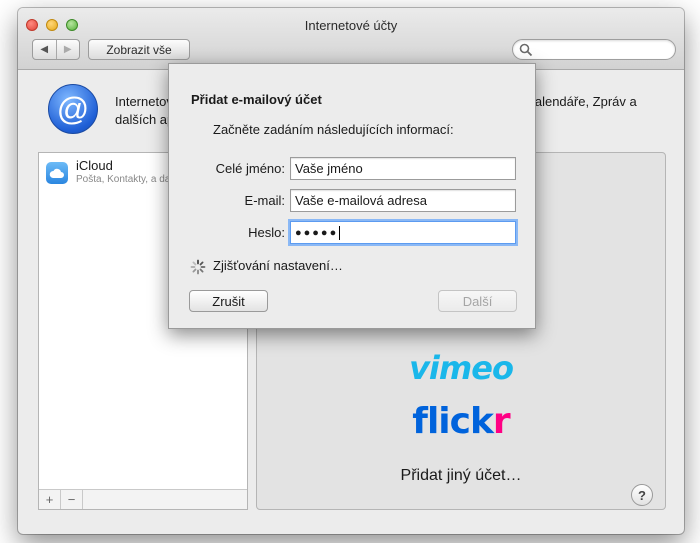 This screenshot has width=700, height=543. What do you see at coordinates (256, 99) in the screenshot?
I see `sheet-title: Přidat e-mailový účet` at bounding box center [256, 99].